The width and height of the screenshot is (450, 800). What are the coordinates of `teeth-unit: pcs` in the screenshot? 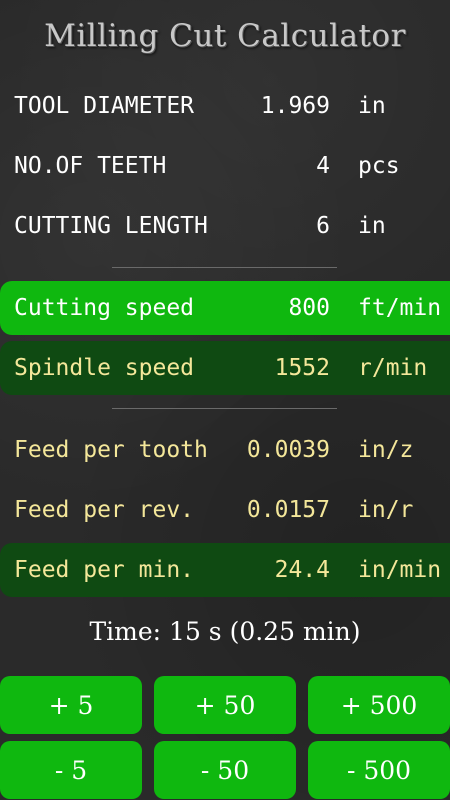 It's located at (379, 166).